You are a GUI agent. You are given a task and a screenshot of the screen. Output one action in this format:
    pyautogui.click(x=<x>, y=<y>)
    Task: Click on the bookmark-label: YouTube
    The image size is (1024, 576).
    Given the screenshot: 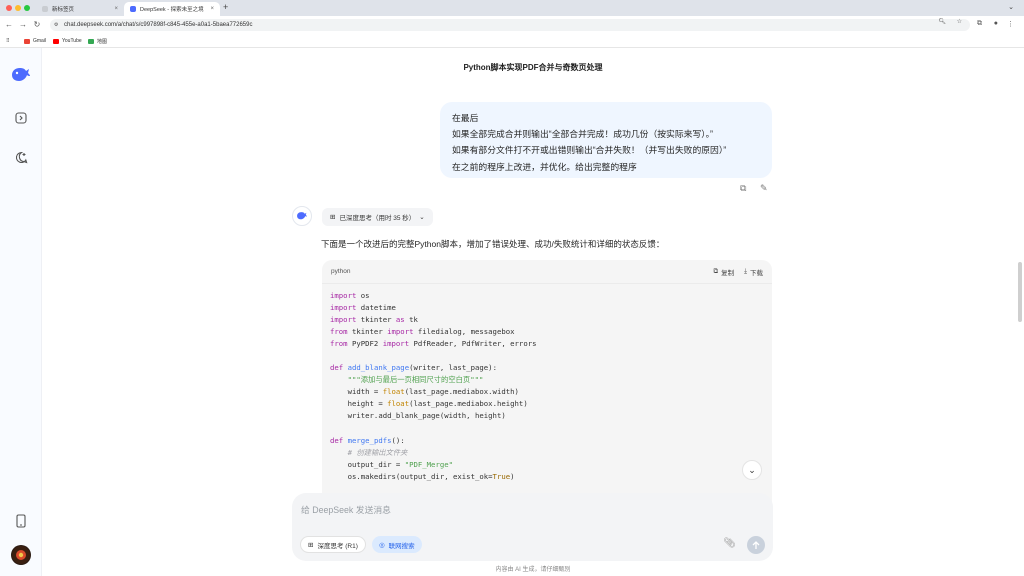 What is the action you would take?
    pyautogui.click(x=72, y=41)
    